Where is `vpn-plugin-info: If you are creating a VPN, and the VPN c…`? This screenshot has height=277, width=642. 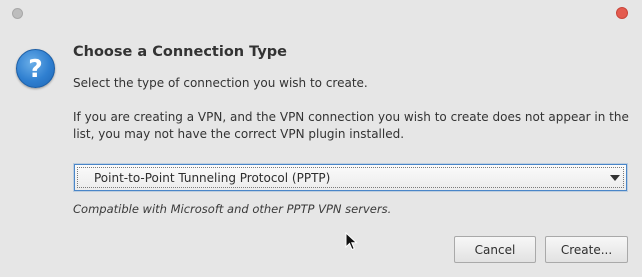
vpn-plugin-info: If you are creating a VPN, and the VPN c… is located at coordinates (351, 125).